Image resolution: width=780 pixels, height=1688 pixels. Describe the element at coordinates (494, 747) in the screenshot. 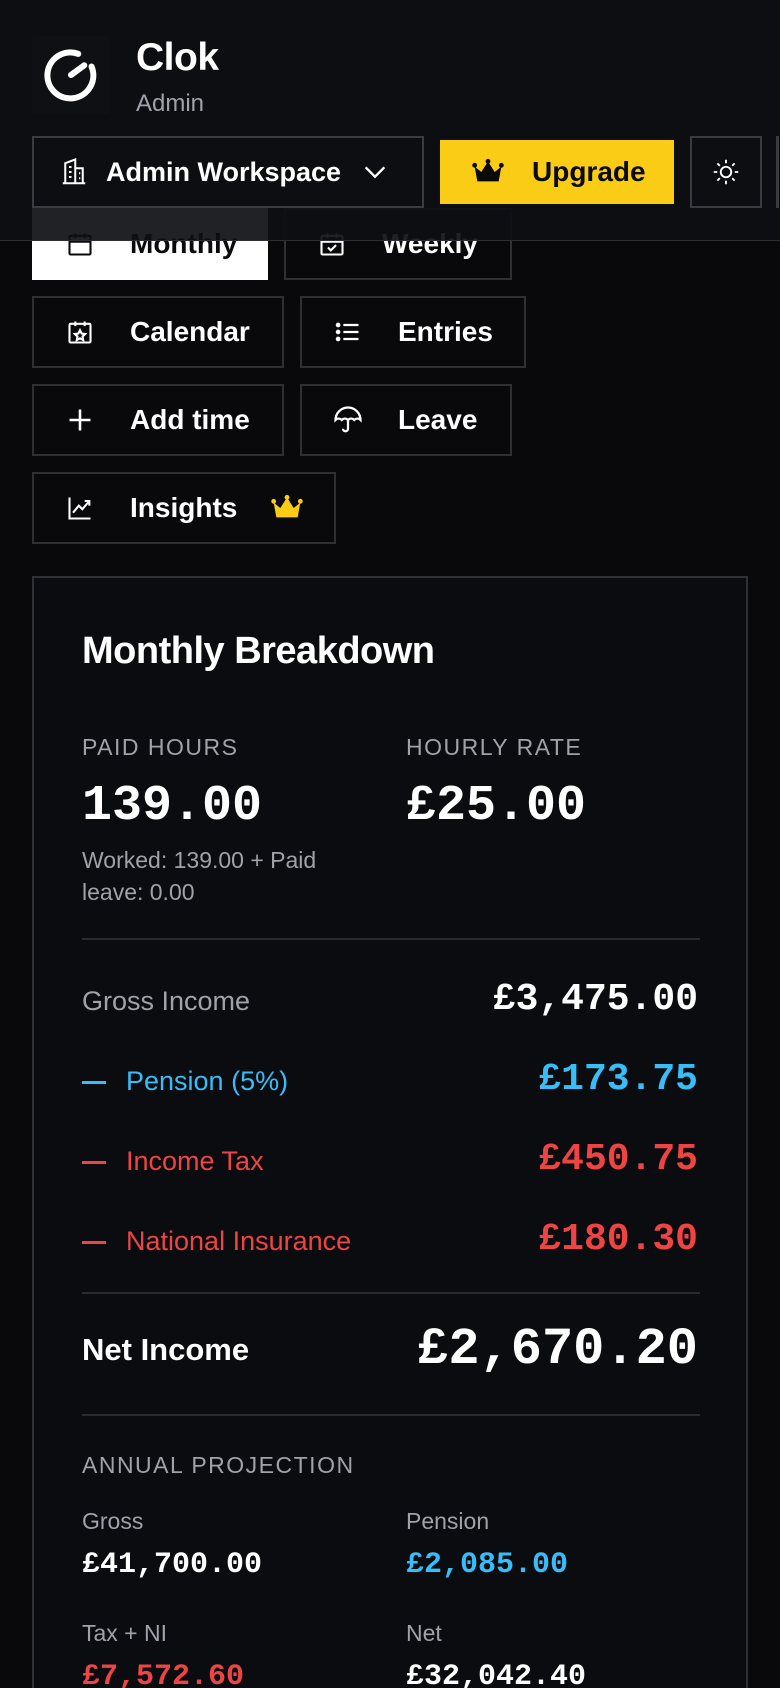

I see `hourly-rate-label: HOURLY RATE` at that location.